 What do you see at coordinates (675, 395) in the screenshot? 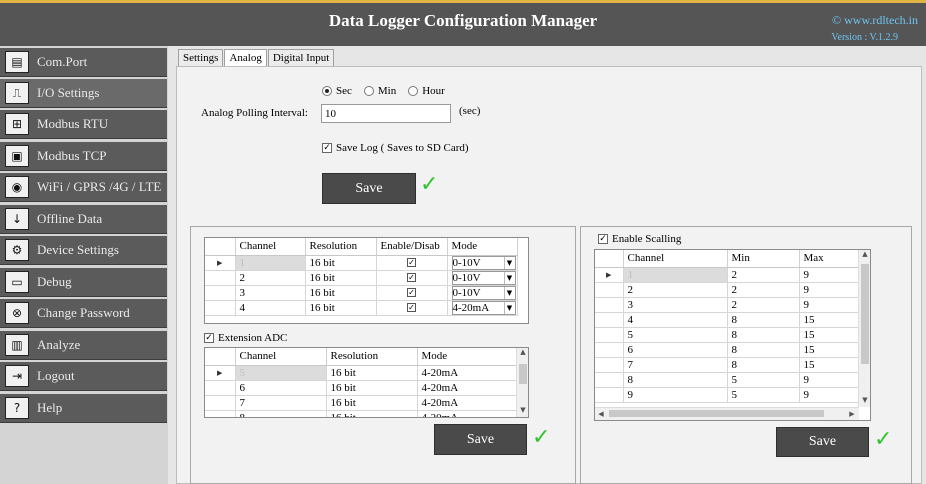
I see `cell-channel: 9` at bounding box center [675, 395].